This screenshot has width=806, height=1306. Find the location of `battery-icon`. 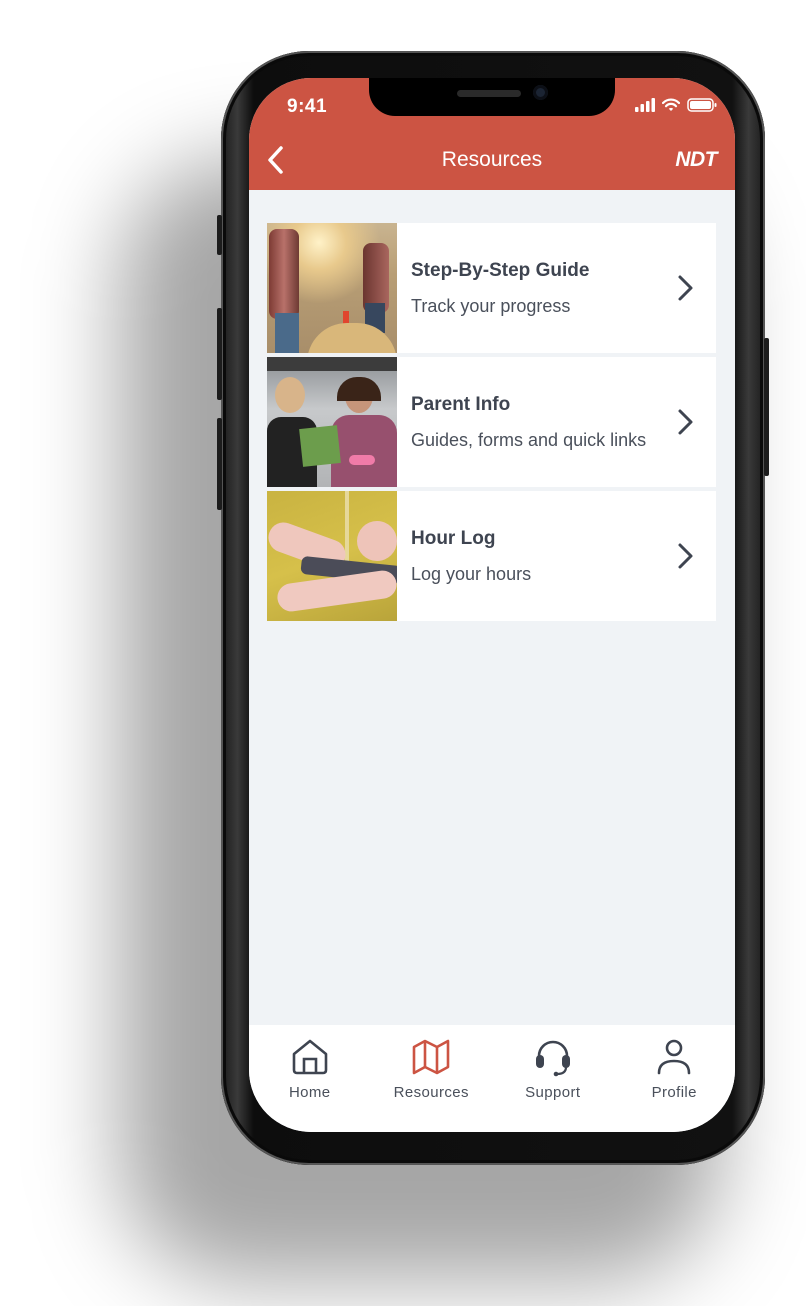

battery-icon is located at coordinates (702, 105).